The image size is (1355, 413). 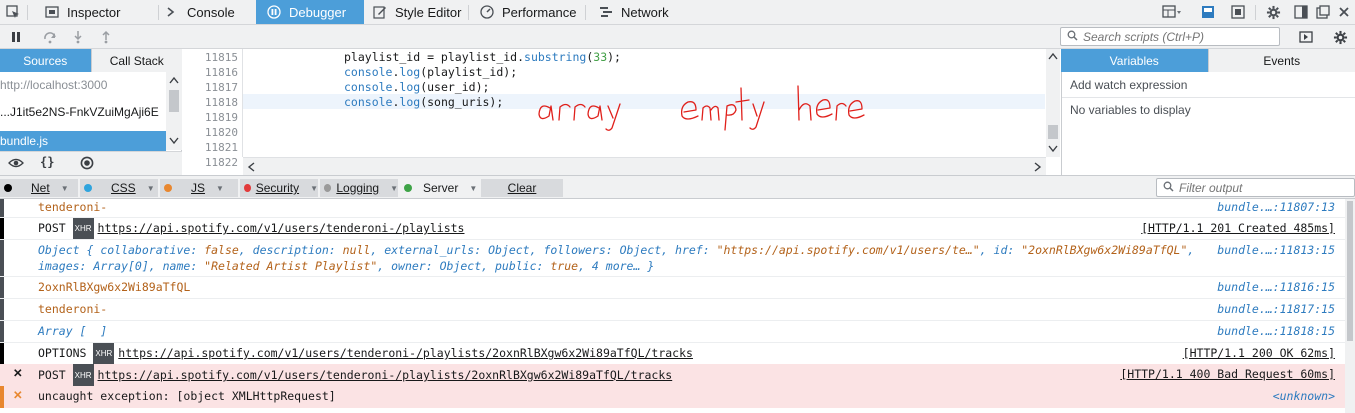 What do you see at coordinates (18, 396) in the screenshot?
I see `exception-x-icon: ✕` at bounding box center [18, 396].